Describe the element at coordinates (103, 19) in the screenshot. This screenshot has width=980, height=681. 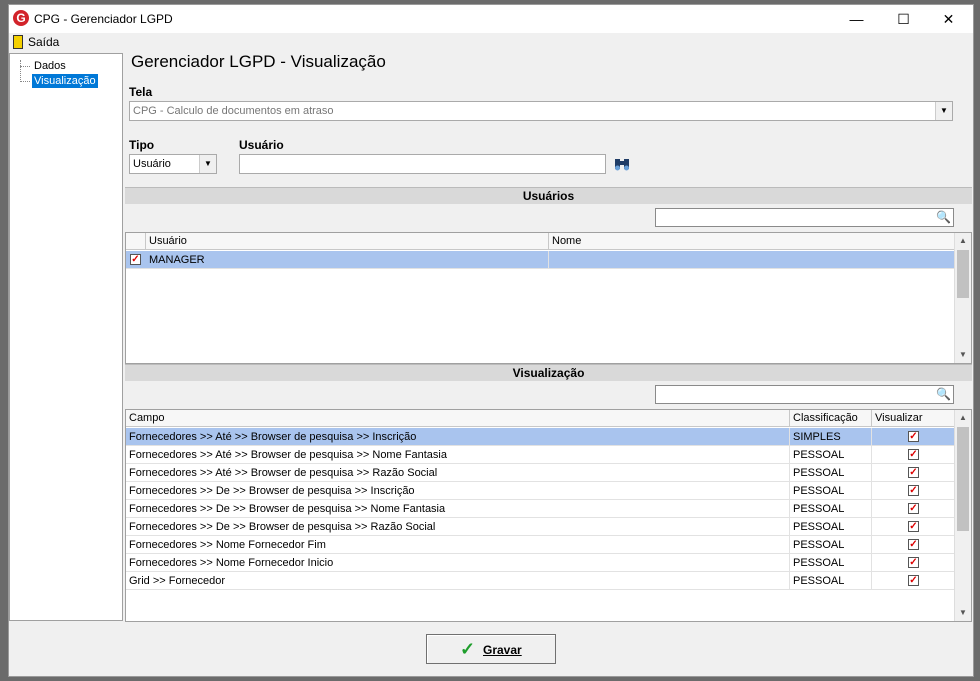
I see `window-title: CPG - Gerenciador LGPD` at that location.